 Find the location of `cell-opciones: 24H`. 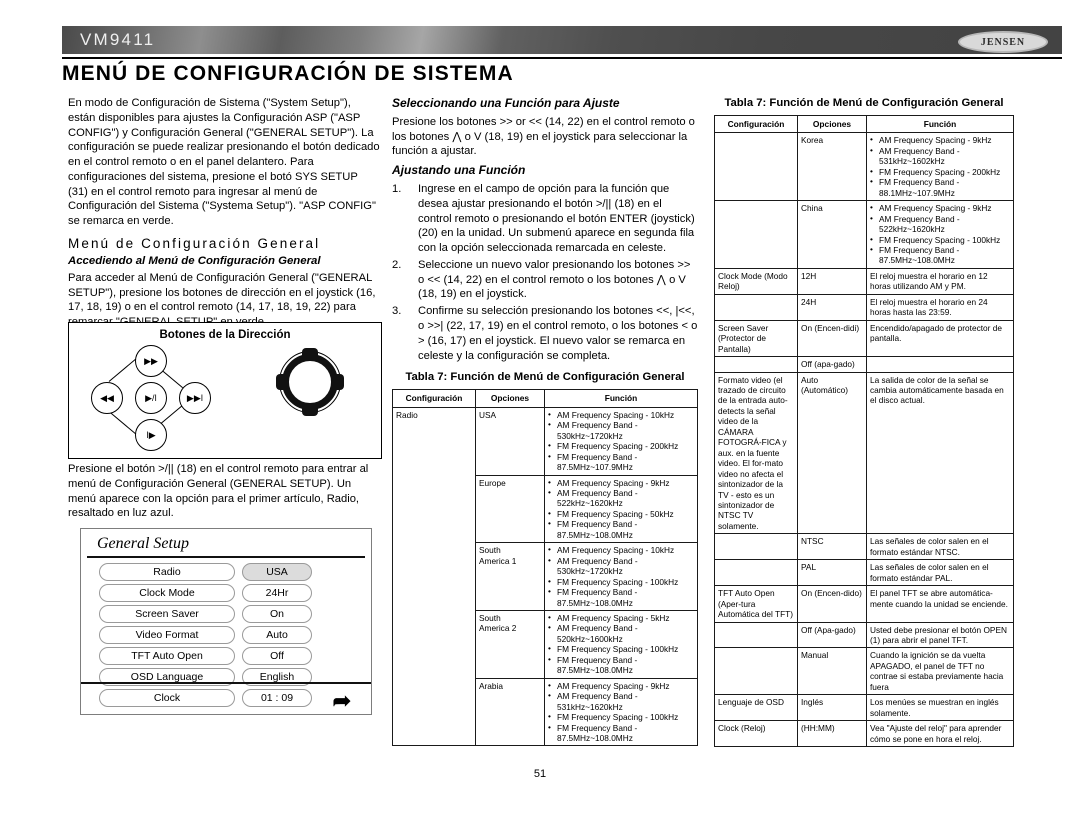

cell-opciones: 24H is located at coordinates (832, 307).